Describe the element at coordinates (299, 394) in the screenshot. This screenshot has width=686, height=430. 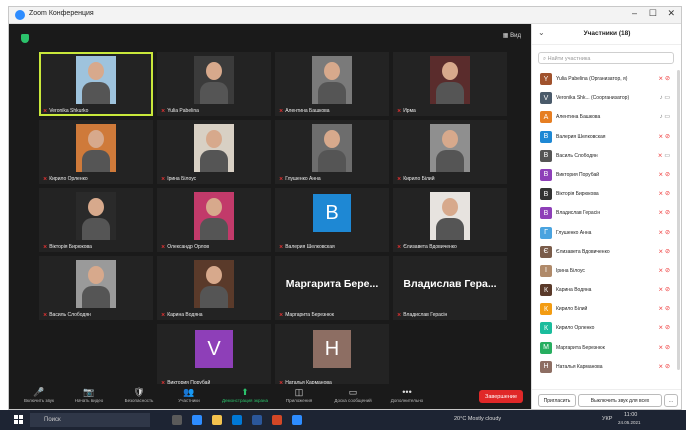
I see `toolbar-button: ◫ Приложения` at that location.